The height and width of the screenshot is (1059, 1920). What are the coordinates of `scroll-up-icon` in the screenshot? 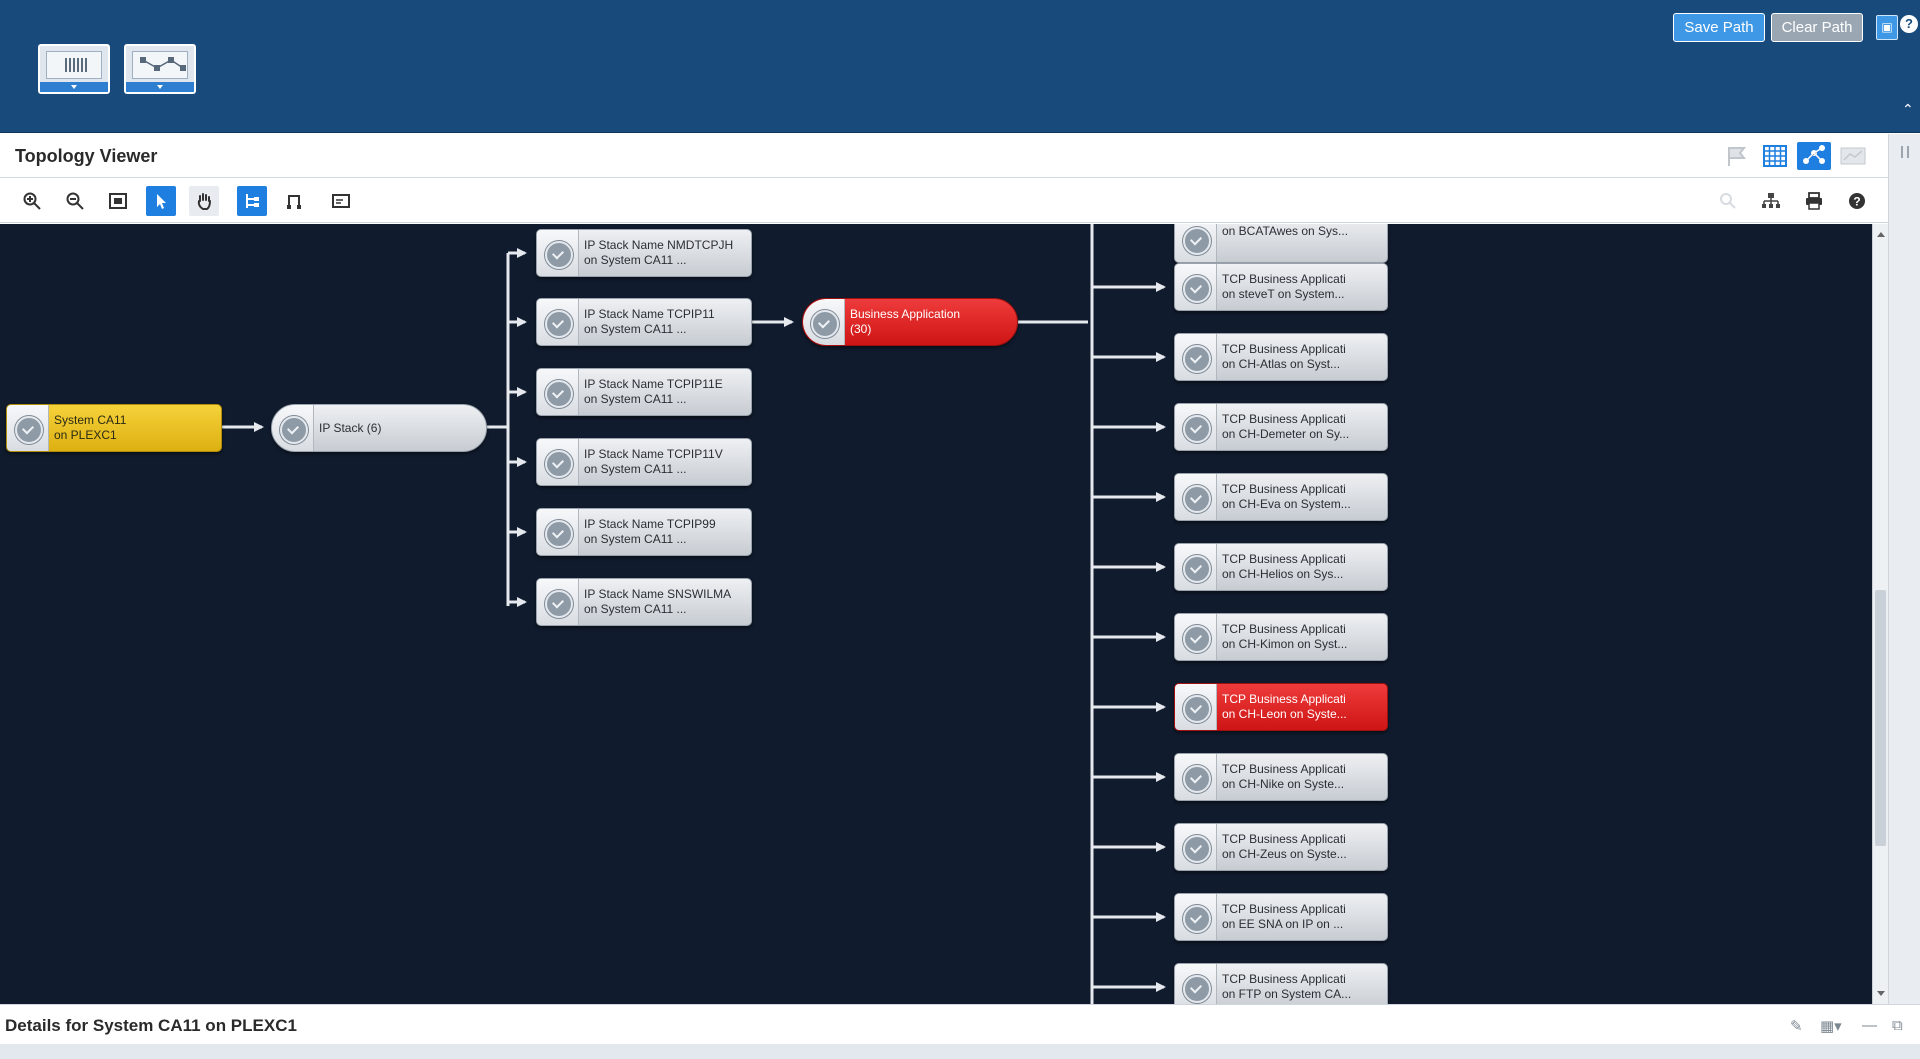 It's located at (1881, 234).